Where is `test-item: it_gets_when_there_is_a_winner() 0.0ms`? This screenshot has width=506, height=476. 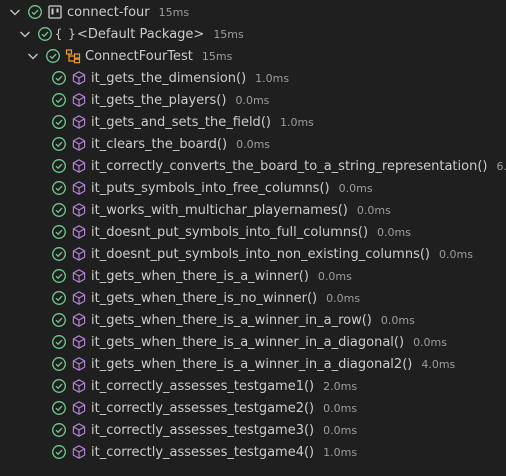 test-item: it_gets_when_there_is_a_winner() 0.0ms is located at coordinates (253, 276).